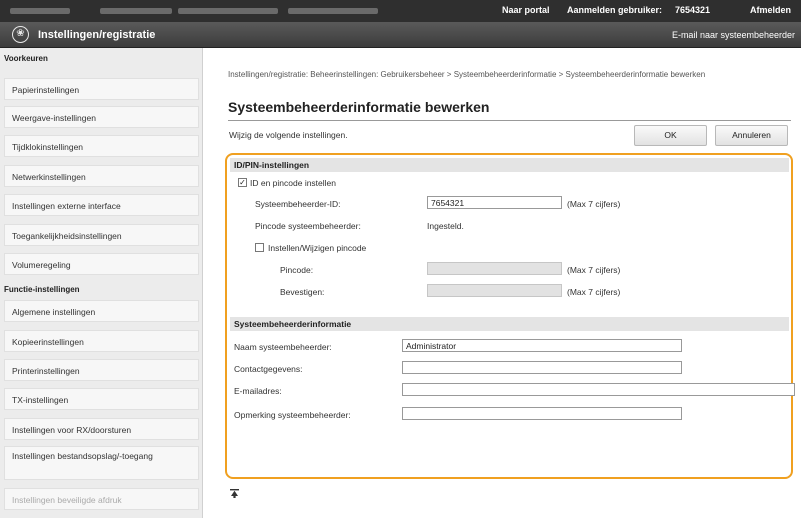  What do you see at coordinates (297, 270) in the screenshot?
I see `pin-label: Pincode:` at bounding box center [297, 270].